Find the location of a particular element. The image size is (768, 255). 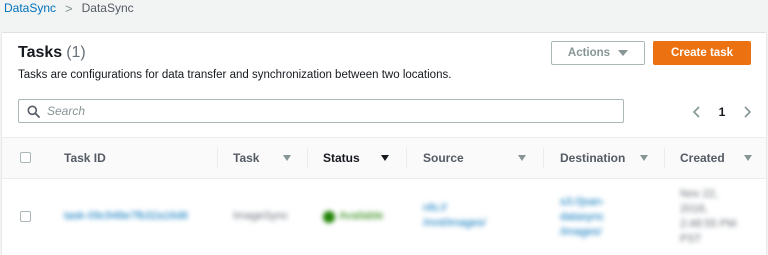

created-date: 2:48:55 PM is located at coordinates (708, 224).